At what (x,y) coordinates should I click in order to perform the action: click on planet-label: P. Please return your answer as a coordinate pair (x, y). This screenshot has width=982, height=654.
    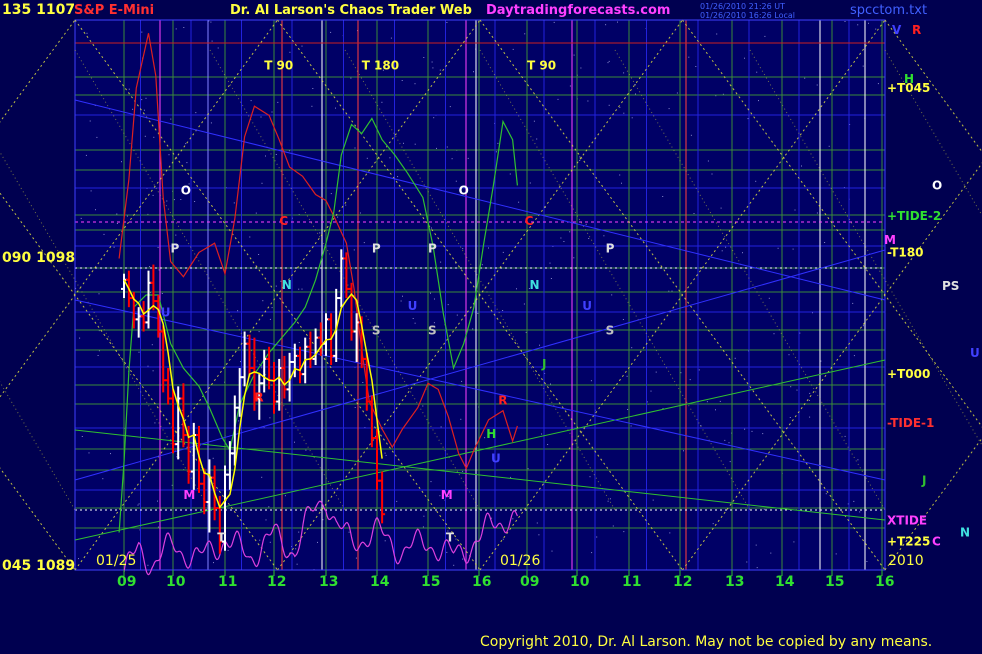
    Looking at the image, I should click on (610, 248).